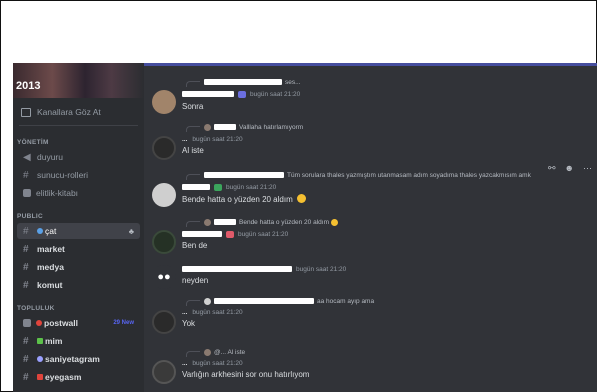  Describe the element at coordinates (78, 267) in the screenshot. I see `channel-medya: # medya` at that location.